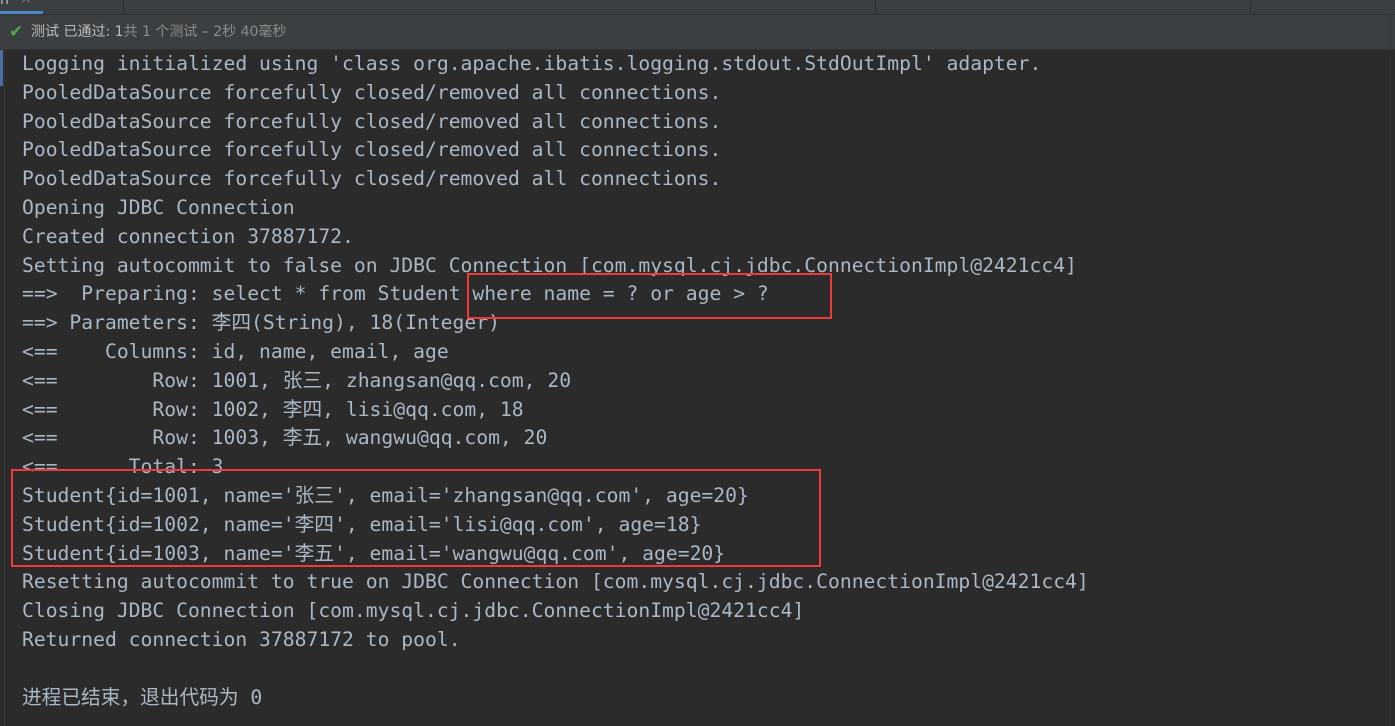 This screenshot has width=1395, height=726. What do you see at coordinates (273, 409) in the screenshot?
I see `console-line: <== Row: 1002, 李四, lisi@qq.com, 18` at bounding box center [273, 409].